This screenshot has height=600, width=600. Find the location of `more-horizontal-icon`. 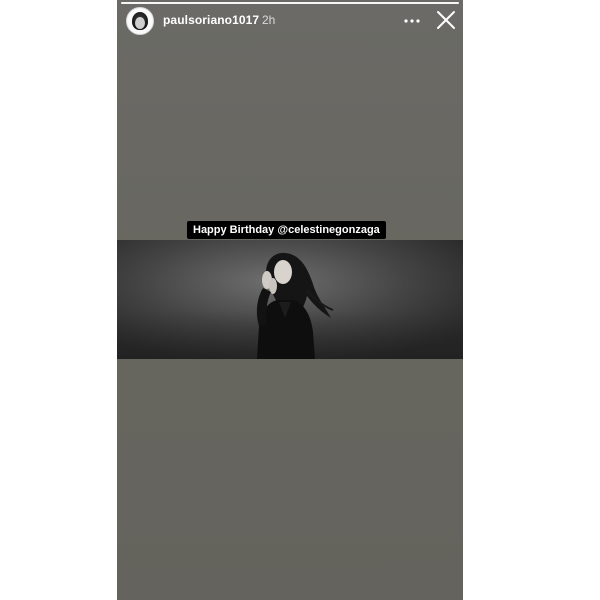

more-horizontal-icon is located at coordinates (412, 21).